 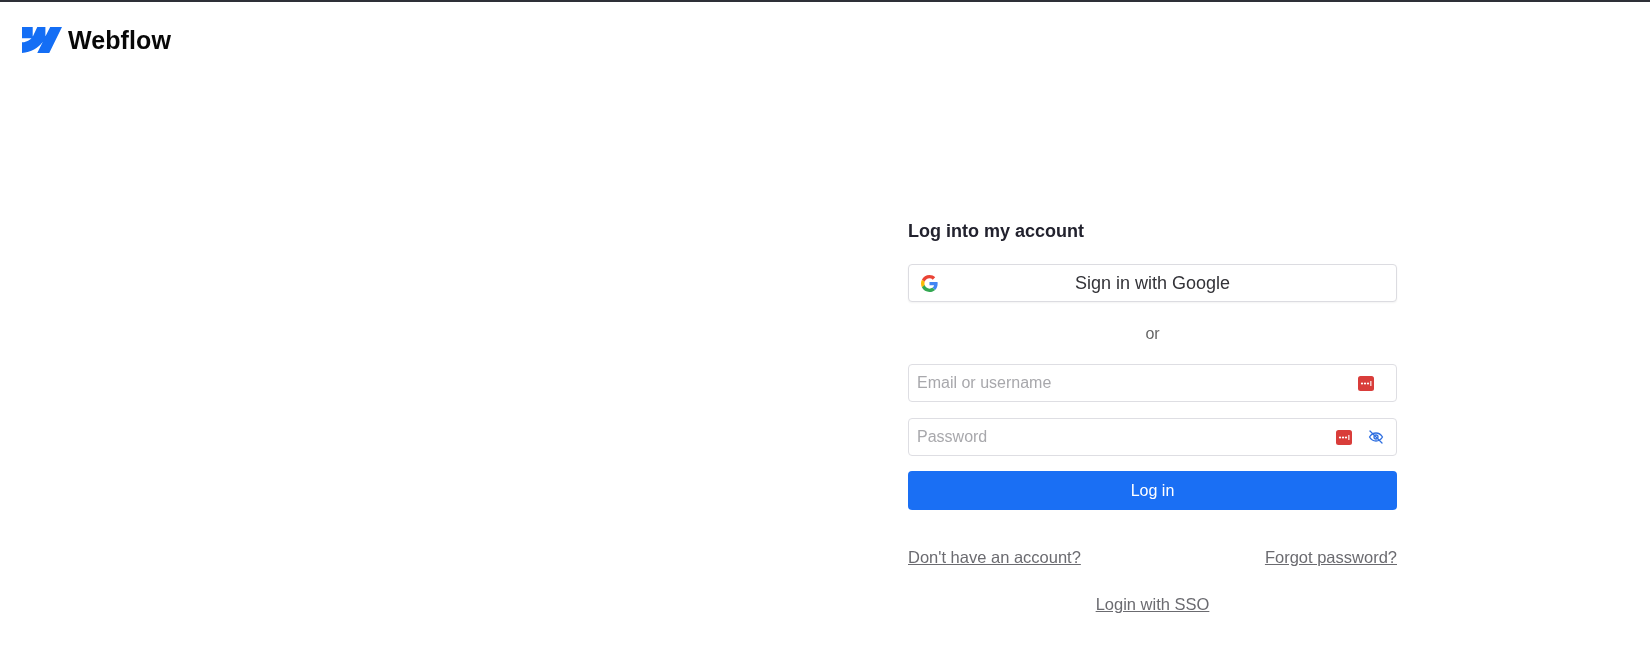 What do you see at coordinates (994, 557) in the screenshot?
I see `sign-up-link: Don't have an account?` at bounding box center [994, 557].